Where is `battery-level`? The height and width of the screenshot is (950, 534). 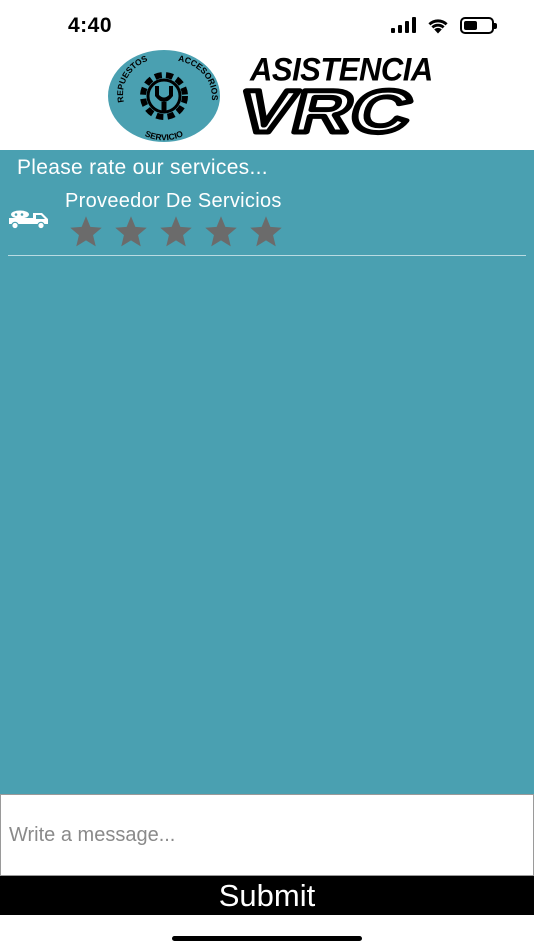 battery-level is located at coordinates (470, 25).